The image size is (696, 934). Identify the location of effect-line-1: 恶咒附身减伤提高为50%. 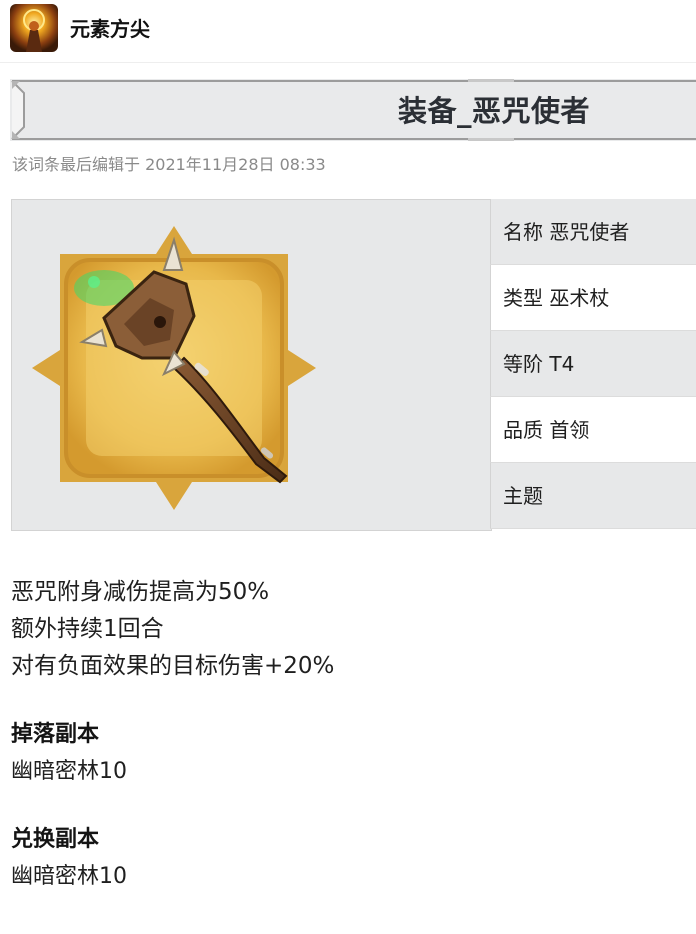
(140, 592).